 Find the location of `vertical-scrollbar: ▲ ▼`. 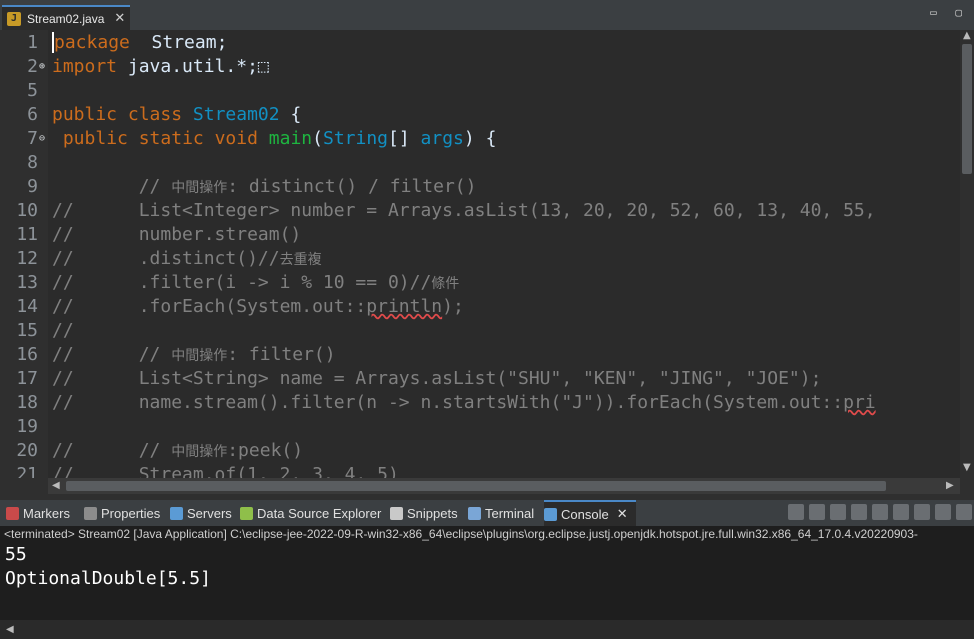

vertical-scrollbar: ▲ ▼ is located at coordinates (967, 254).